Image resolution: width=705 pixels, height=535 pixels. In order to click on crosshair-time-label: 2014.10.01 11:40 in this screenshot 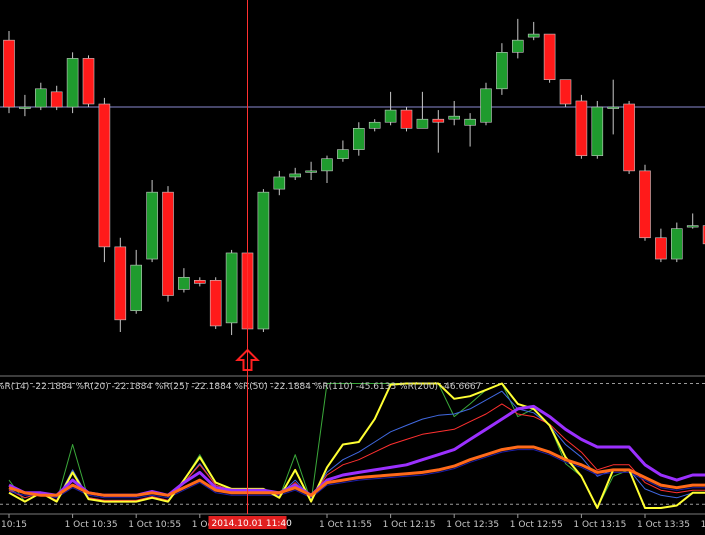, I will do `click(252, 524)`.